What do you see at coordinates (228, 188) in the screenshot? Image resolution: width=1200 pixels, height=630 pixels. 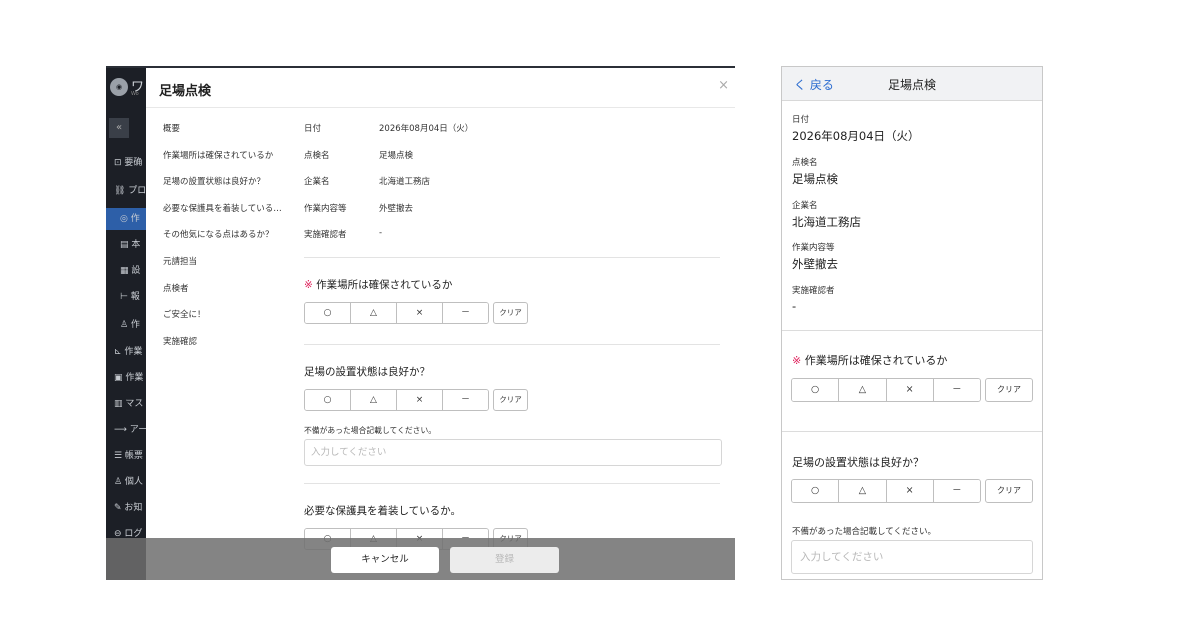 I see `section-link: 足場の設置状態は良好か？` at bounding box center [228, 188].